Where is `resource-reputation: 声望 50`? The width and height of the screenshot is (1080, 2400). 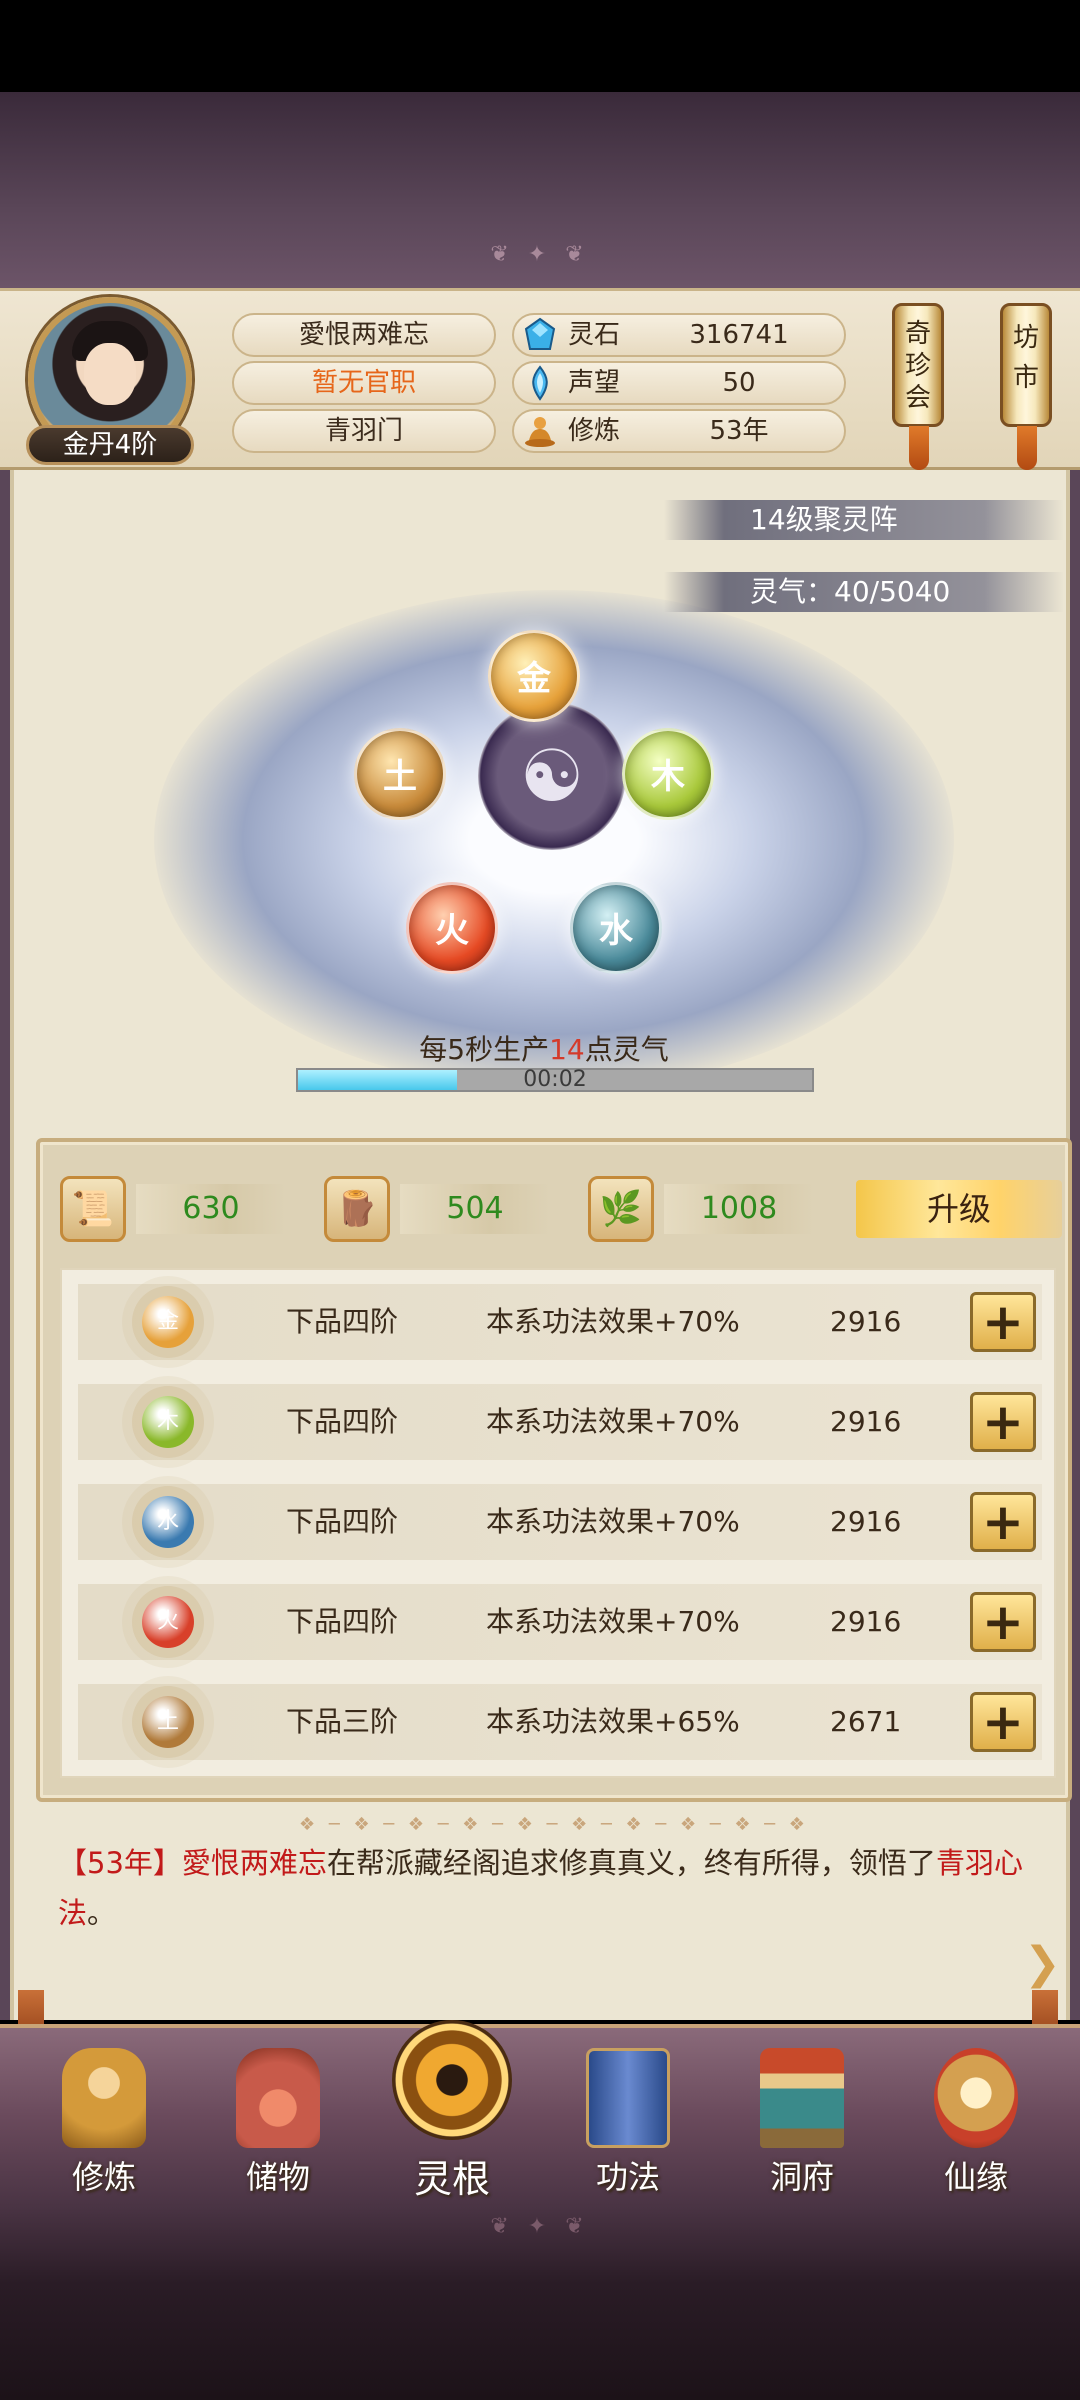
resource-reputation: 声望 50 is located at coordinates (679, 383).